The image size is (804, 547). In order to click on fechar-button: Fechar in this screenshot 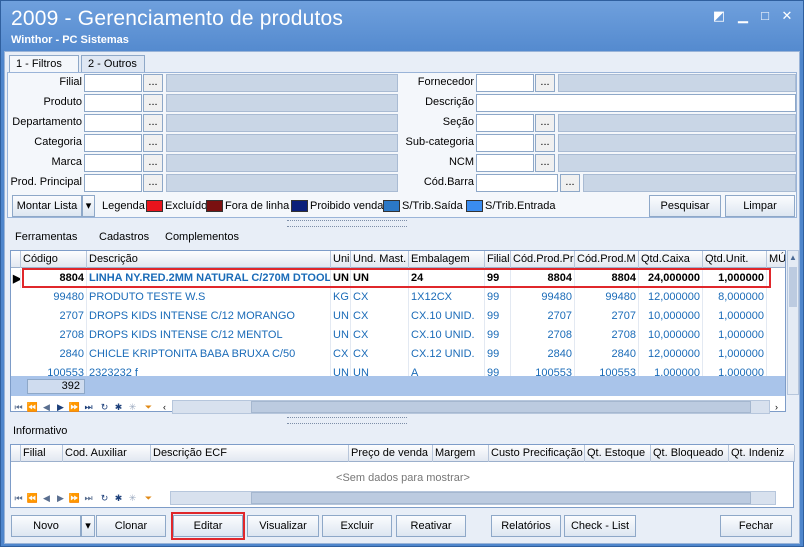, I will do `click(756, 526)`.